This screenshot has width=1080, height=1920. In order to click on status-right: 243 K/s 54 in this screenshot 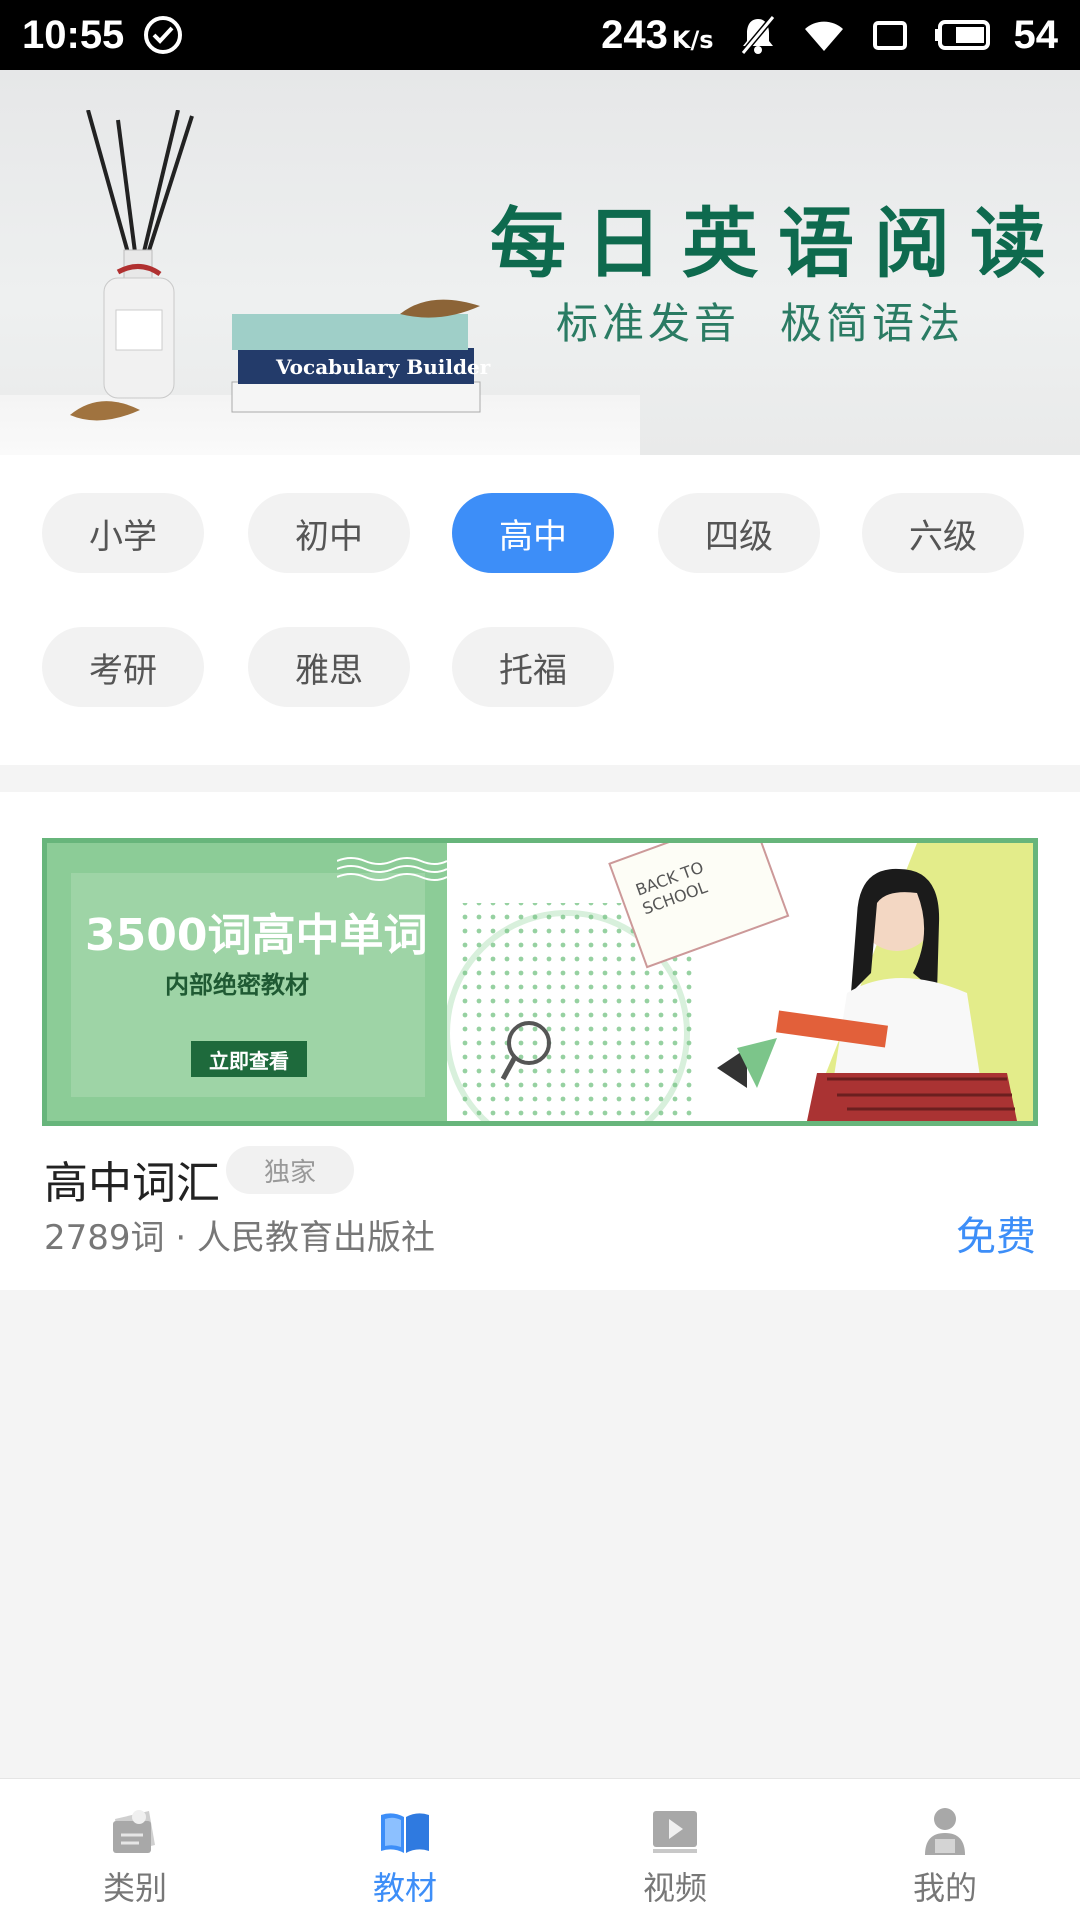, I will do `click(829, 35)`.